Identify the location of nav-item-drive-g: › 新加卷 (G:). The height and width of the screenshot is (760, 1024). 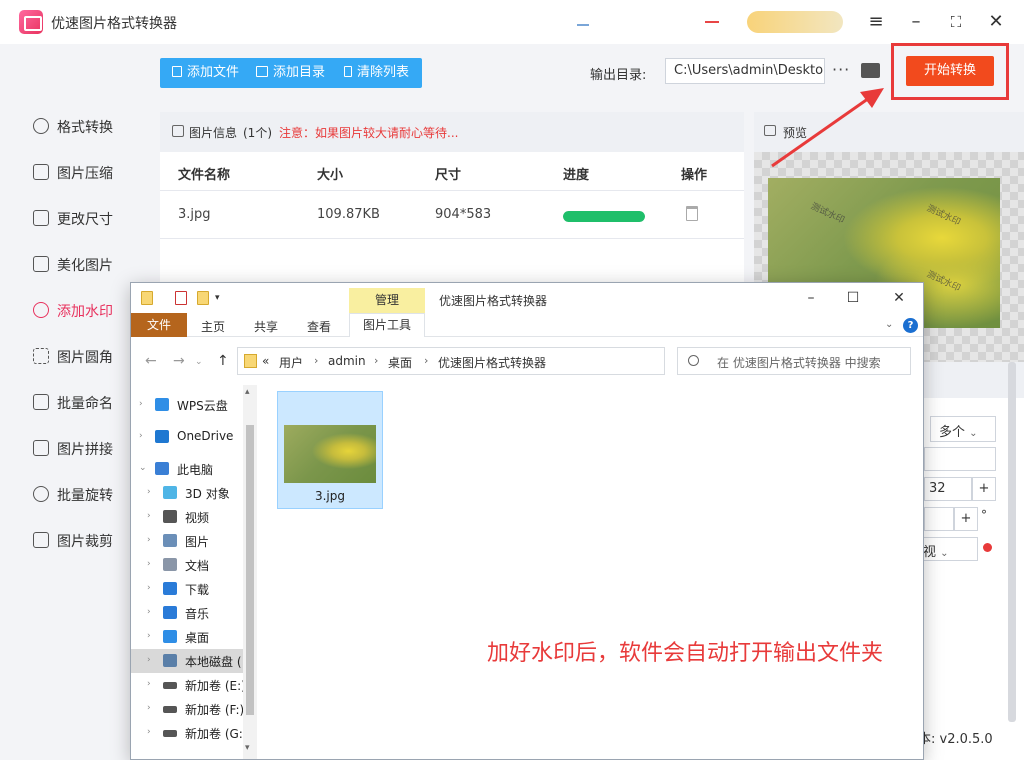
(189, 733).